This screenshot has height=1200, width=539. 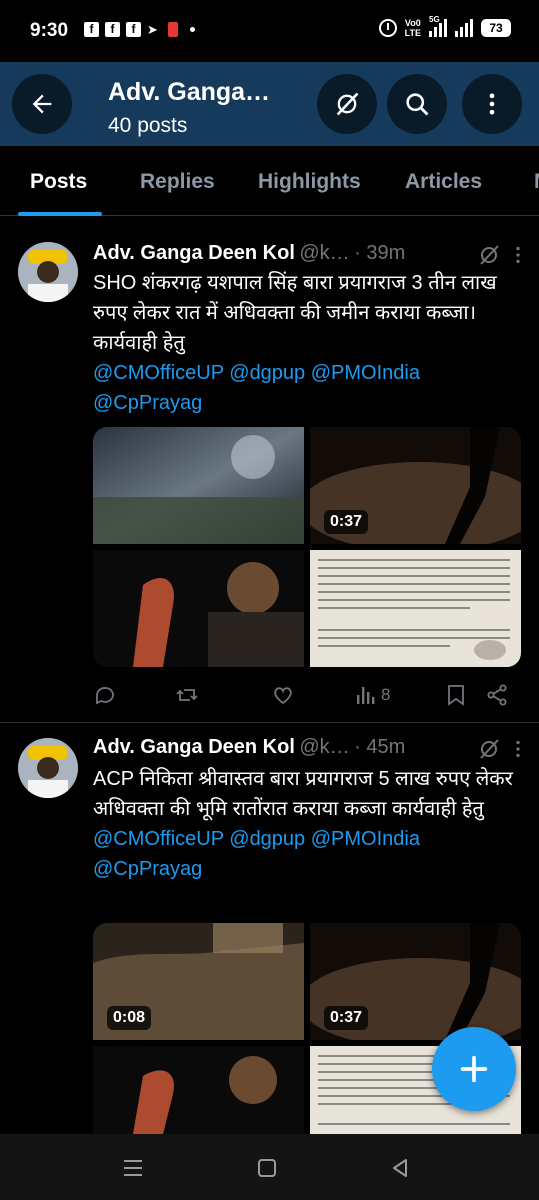 What do you see at coordinates (133, 1168) in the screenshot?
I see `recent-apps-icon` at bounding box center [133, 1168].